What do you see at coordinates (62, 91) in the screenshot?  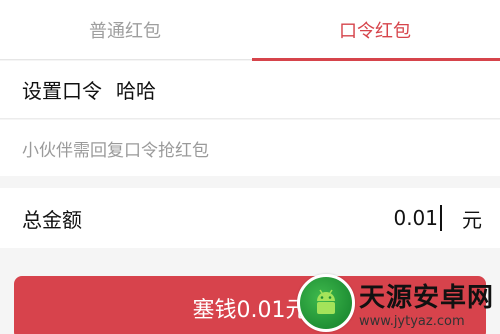 I see `password-label: 设置口令` at bounding box center [62, 91].